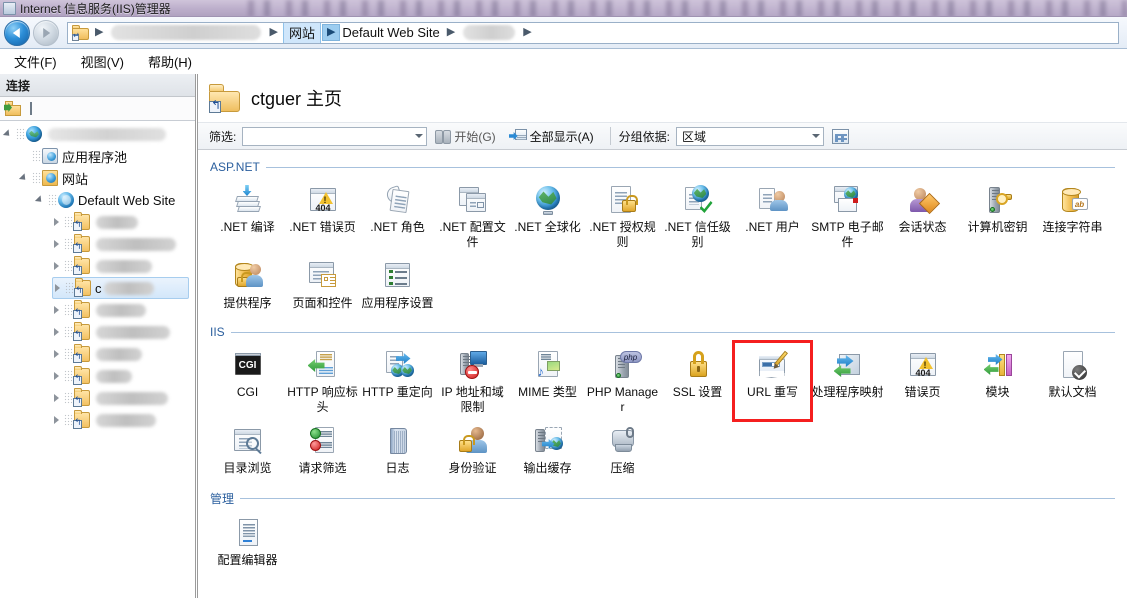 The image size is (1127, 598). What do you see at coordinates (247, 541) in the screenshot?
I see `feature-item: 配置编辑器` at bounding box center [247, 541].